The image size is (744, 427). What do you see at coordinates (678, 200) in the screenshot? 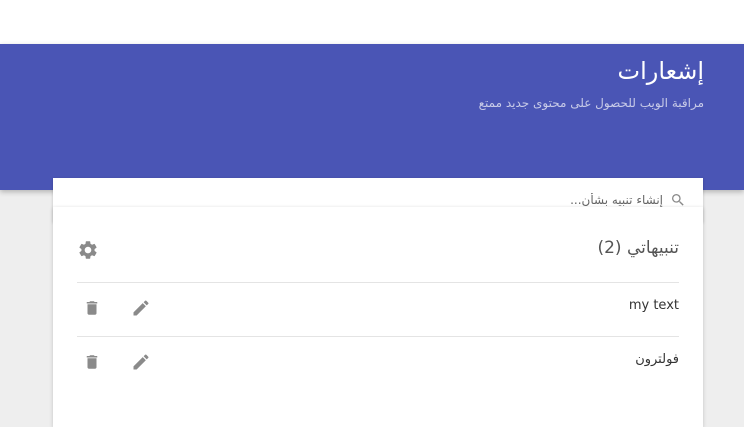
I see `search-icon` at bounding box center [678, 200].